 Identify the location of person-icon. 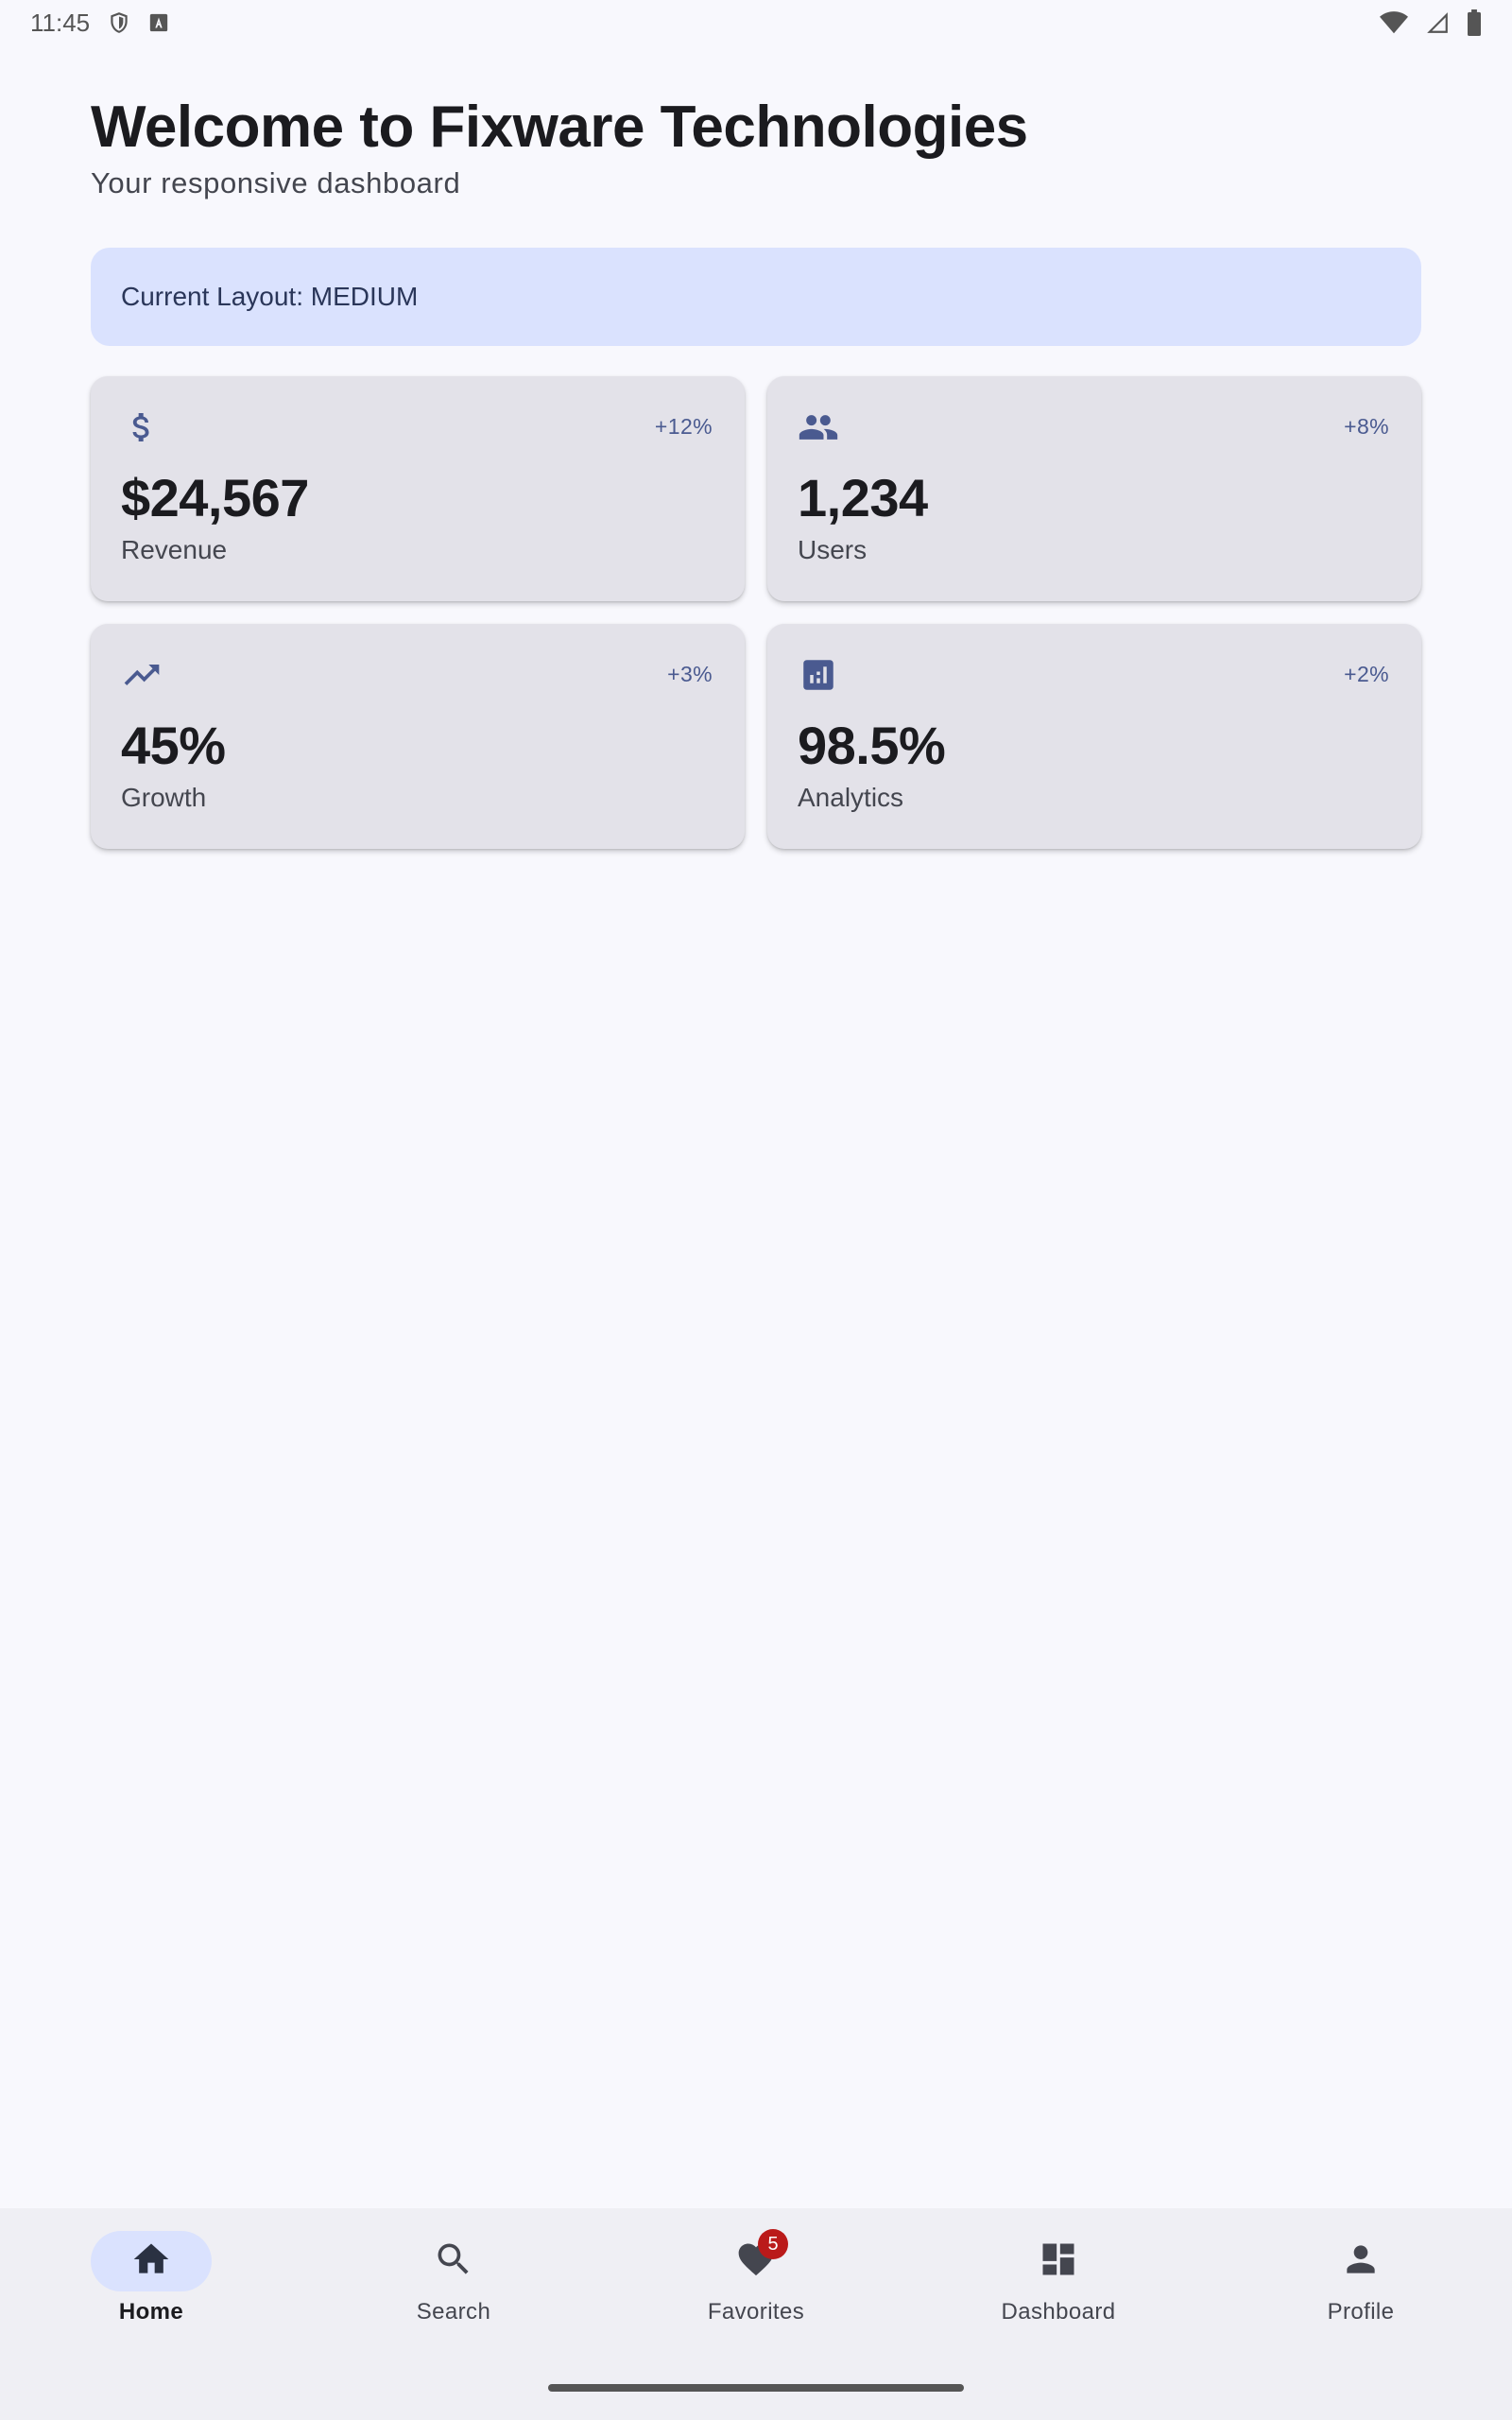
(1361, 2261).